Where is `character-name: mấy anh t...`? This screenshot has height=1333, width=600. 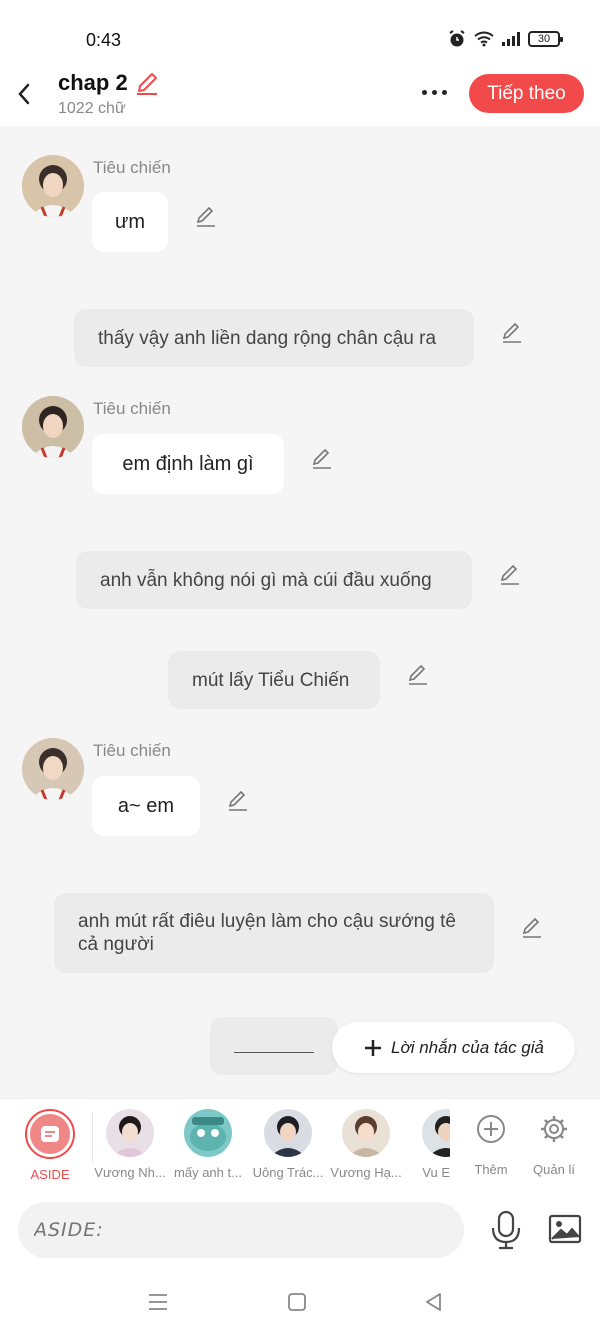 character-name: mấy anh t... is located at coordinates (208, 1172).